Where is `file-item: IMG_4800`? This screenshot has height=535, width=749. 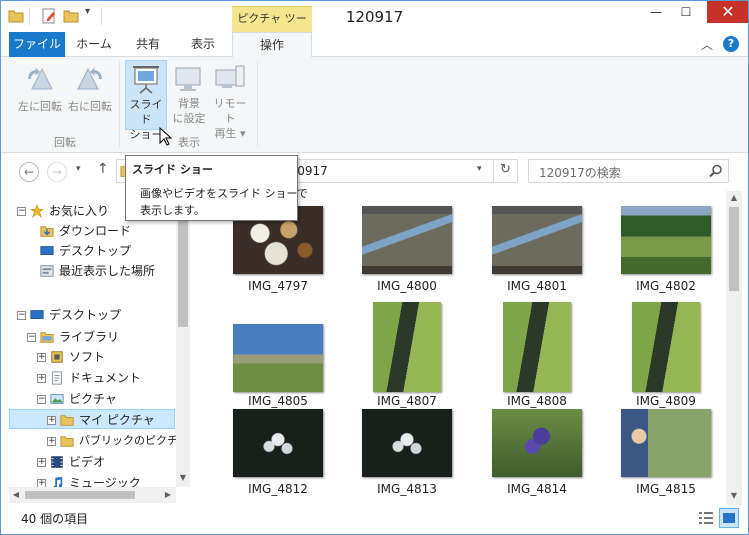 file-item: IMG_4800 is located at coordinates (407, 249).